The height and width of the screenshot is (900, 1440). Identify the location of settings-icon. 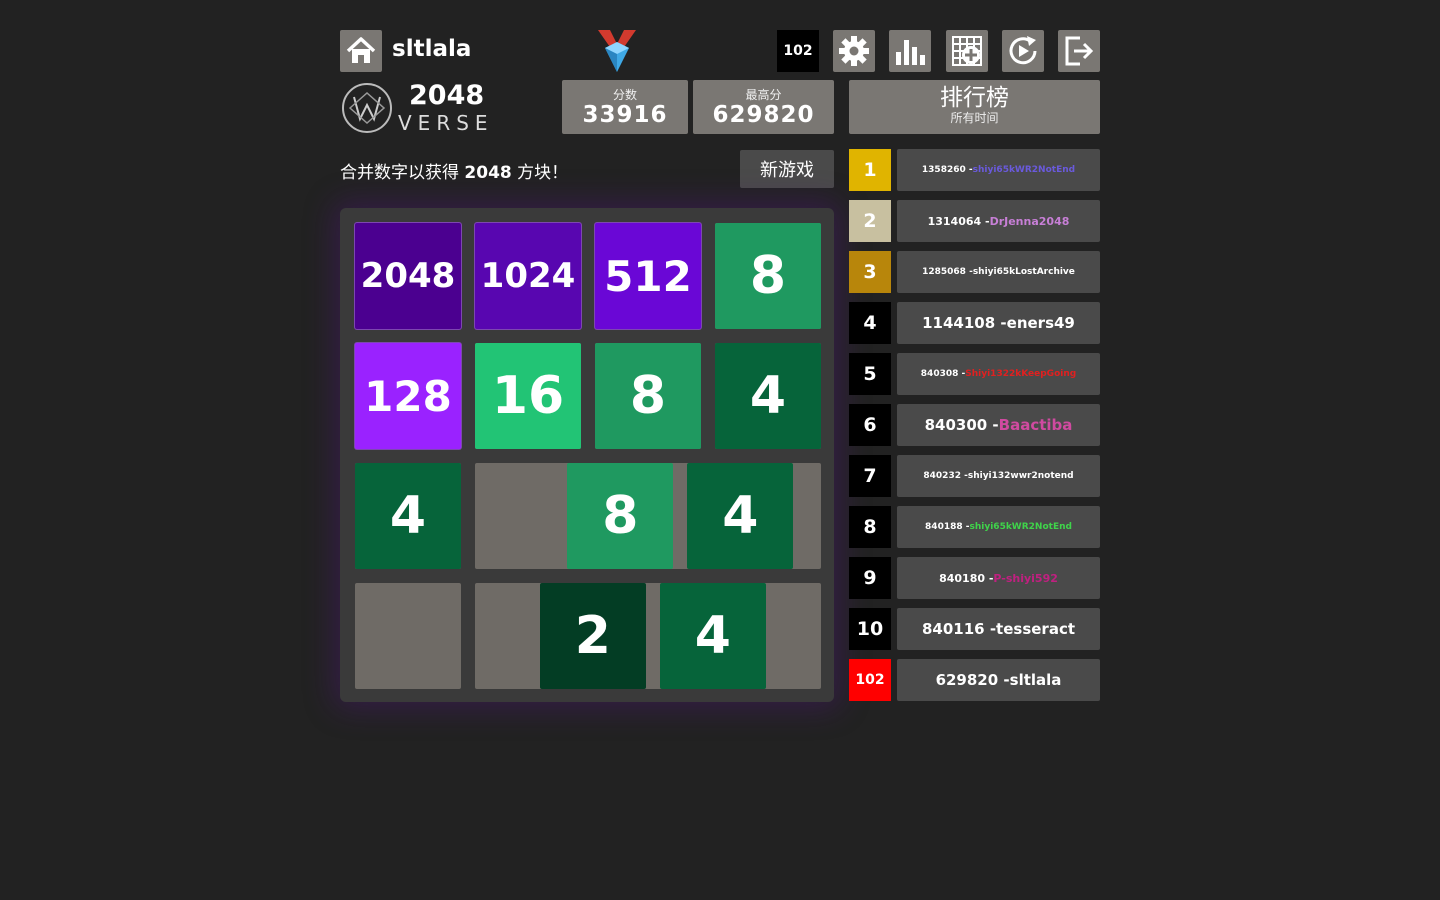
(854, 51).